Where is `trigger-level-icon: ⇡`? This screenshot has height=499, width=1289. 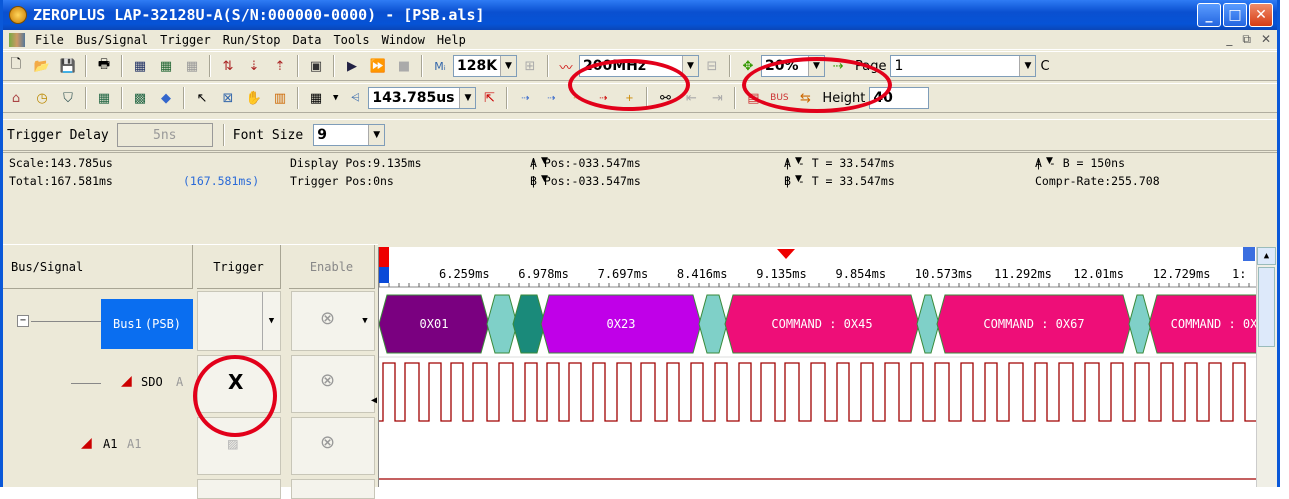
trigger-level-icon: ⇡ is located at coordinates (280, 66).